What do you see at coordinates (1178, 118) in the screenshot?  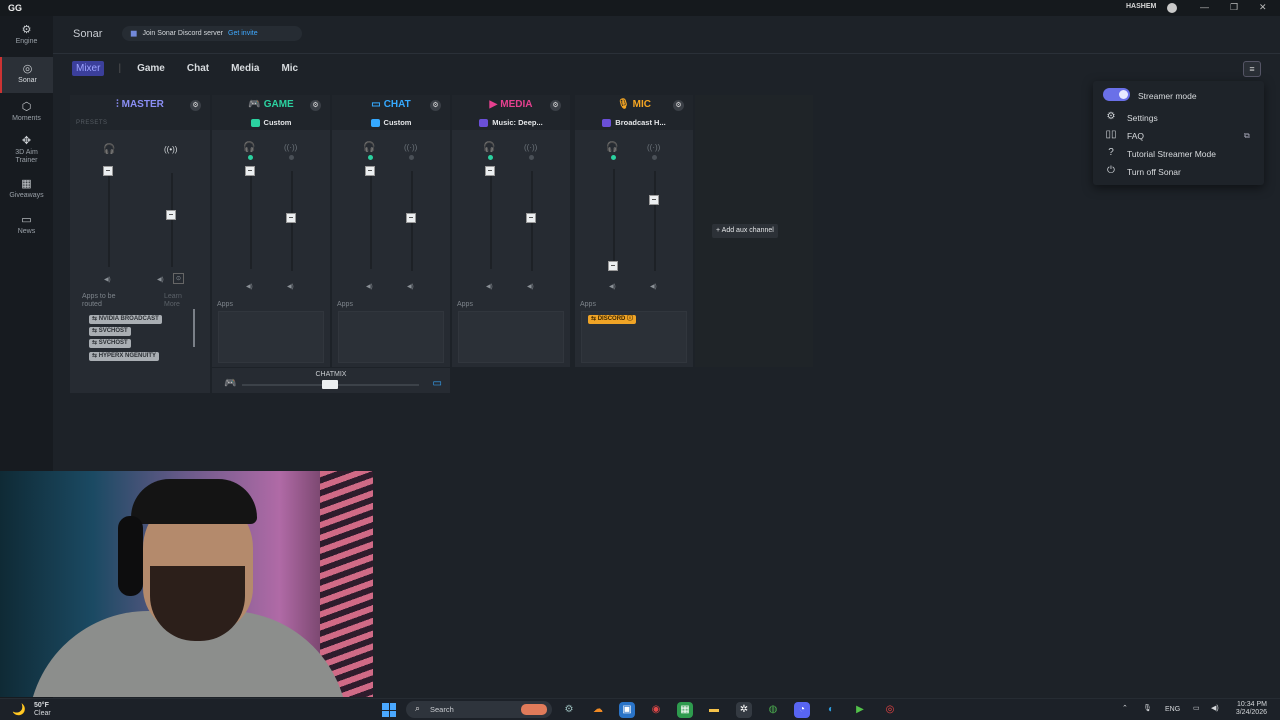 I see `menu-item-settings: ⚙ Settings` at bounding box center [1178, 118].